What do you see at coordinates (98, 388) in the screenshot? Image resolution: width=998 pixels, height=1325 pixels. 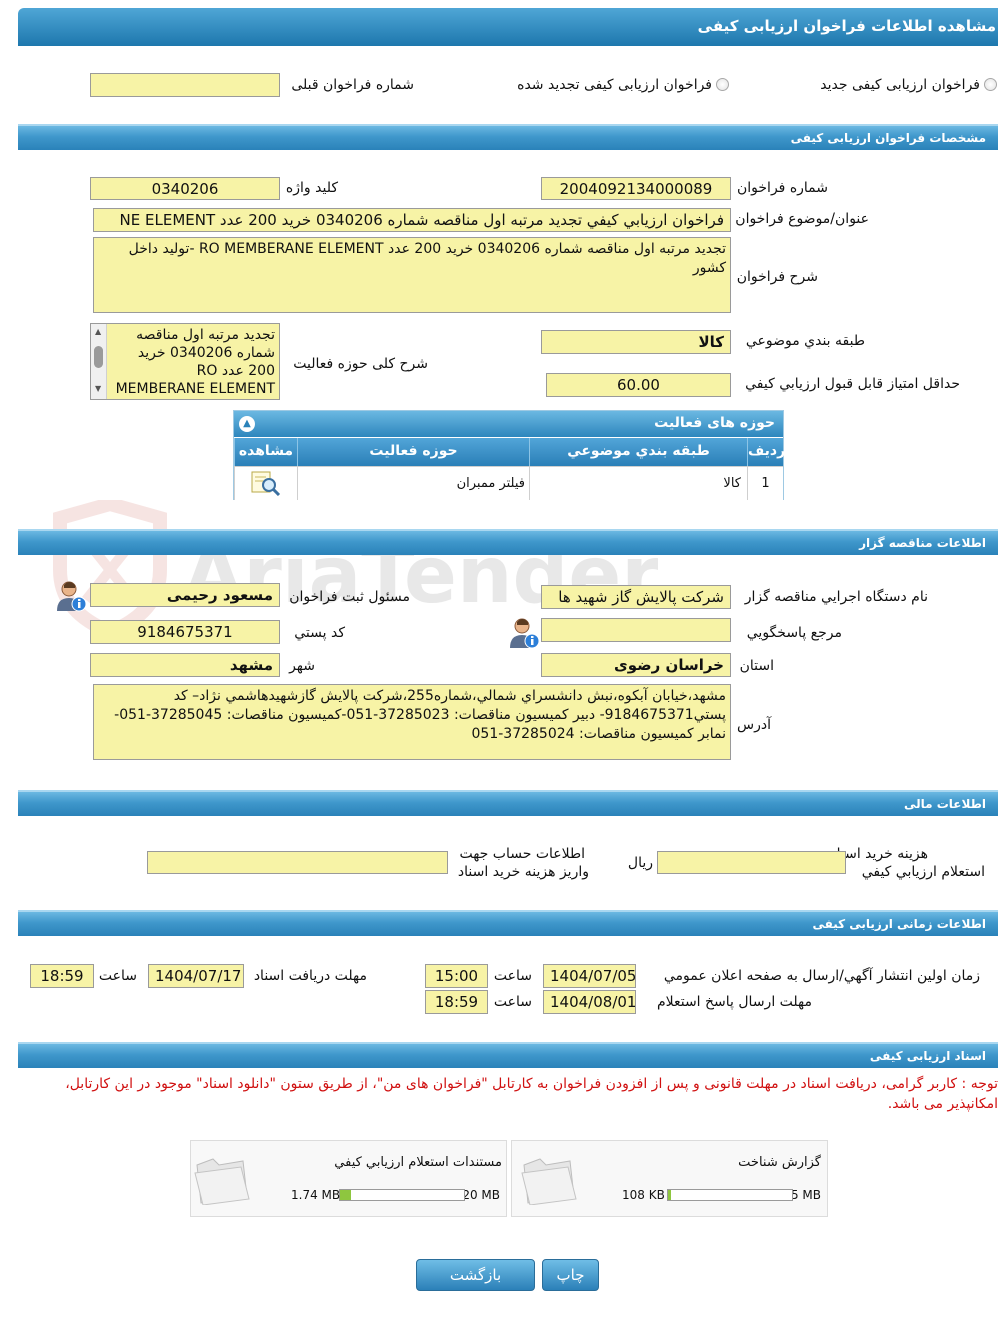 I see `scroll-down-icon: ▼` at bounding box center [98, 388].